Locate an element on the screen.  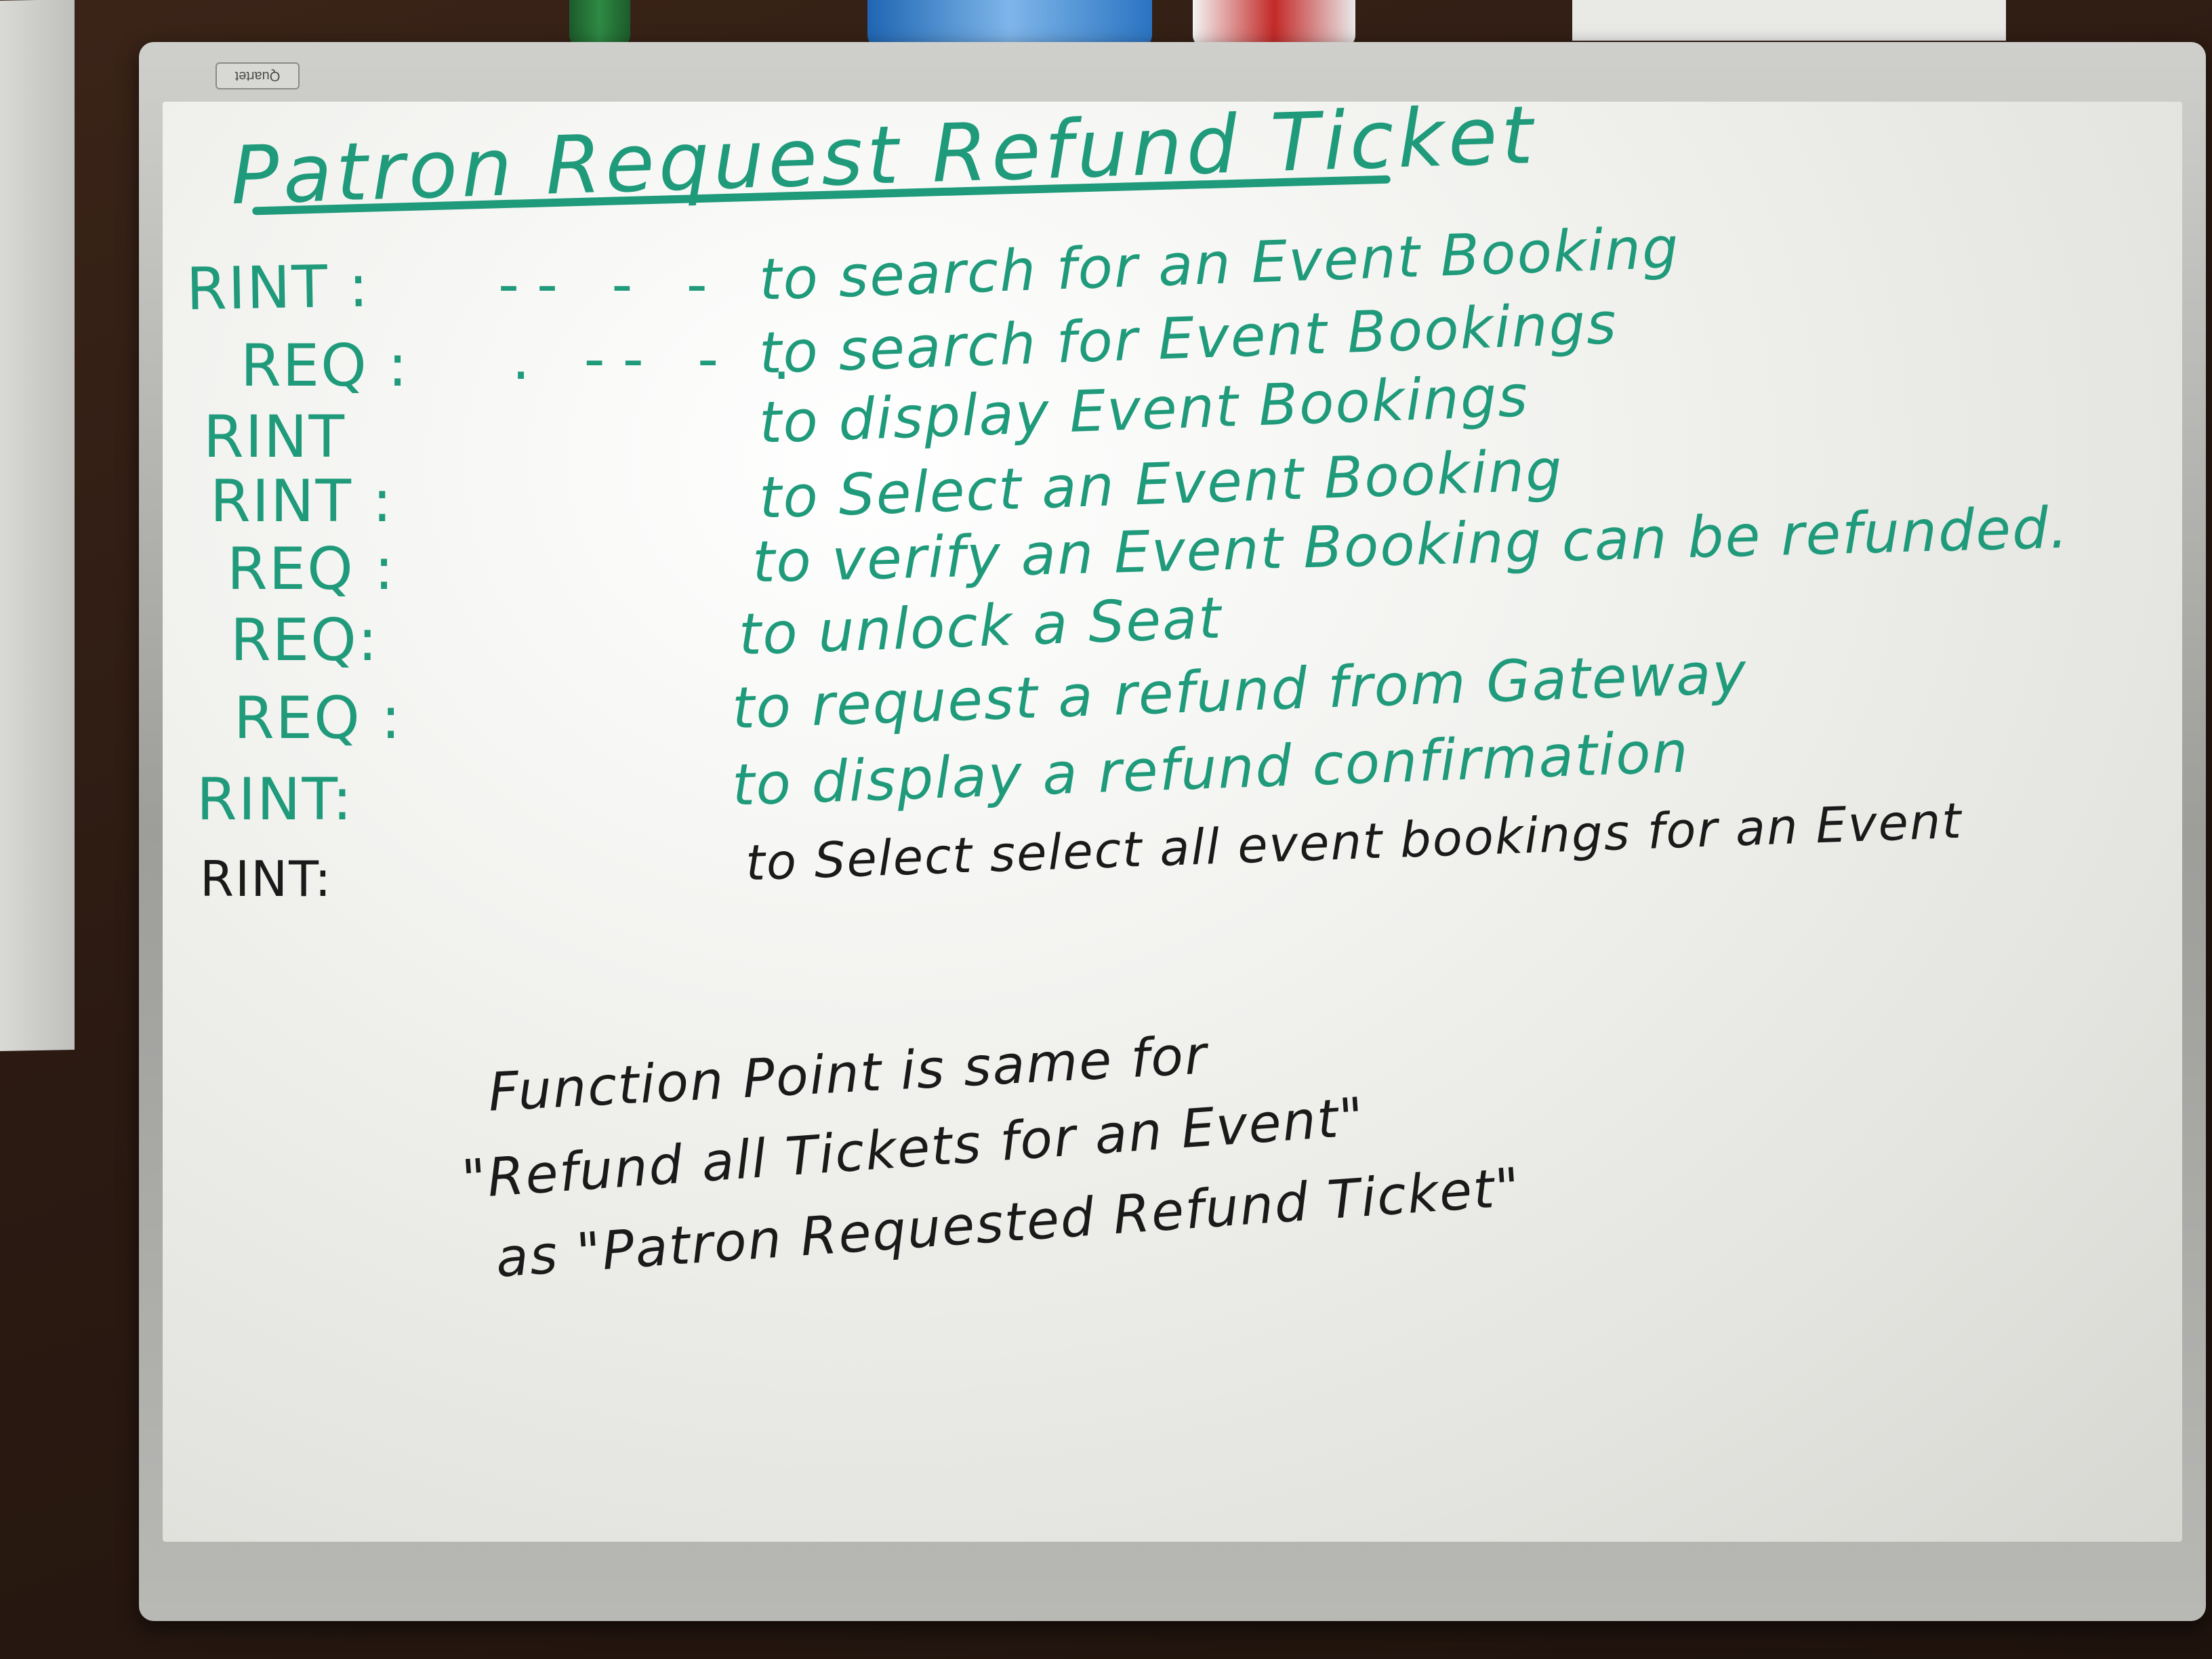
step-label: RINT is located at coordinates (275, 437).